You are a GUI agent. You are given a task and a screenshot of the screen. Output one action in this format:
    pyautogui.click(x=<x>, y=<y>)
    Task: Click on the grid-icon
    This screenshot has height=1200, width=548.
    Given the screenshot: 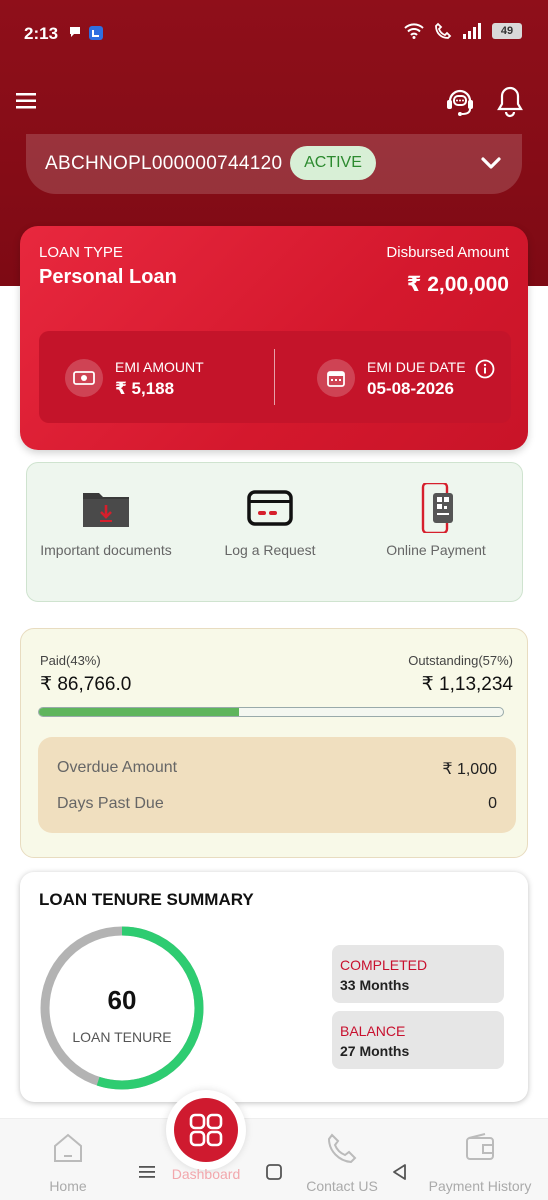 What is the action you would take?
    pyautogui.click(x=206, y=1130)
    